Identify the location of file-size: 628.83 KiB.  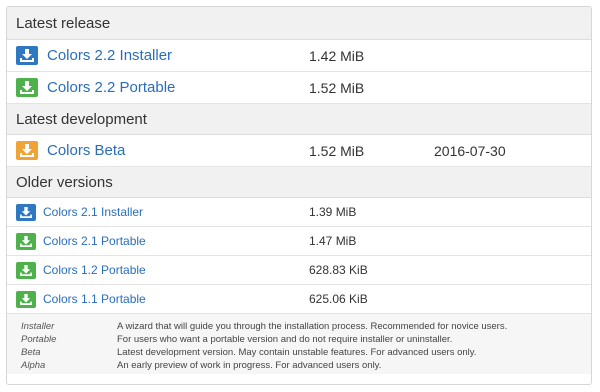
(338, 270).